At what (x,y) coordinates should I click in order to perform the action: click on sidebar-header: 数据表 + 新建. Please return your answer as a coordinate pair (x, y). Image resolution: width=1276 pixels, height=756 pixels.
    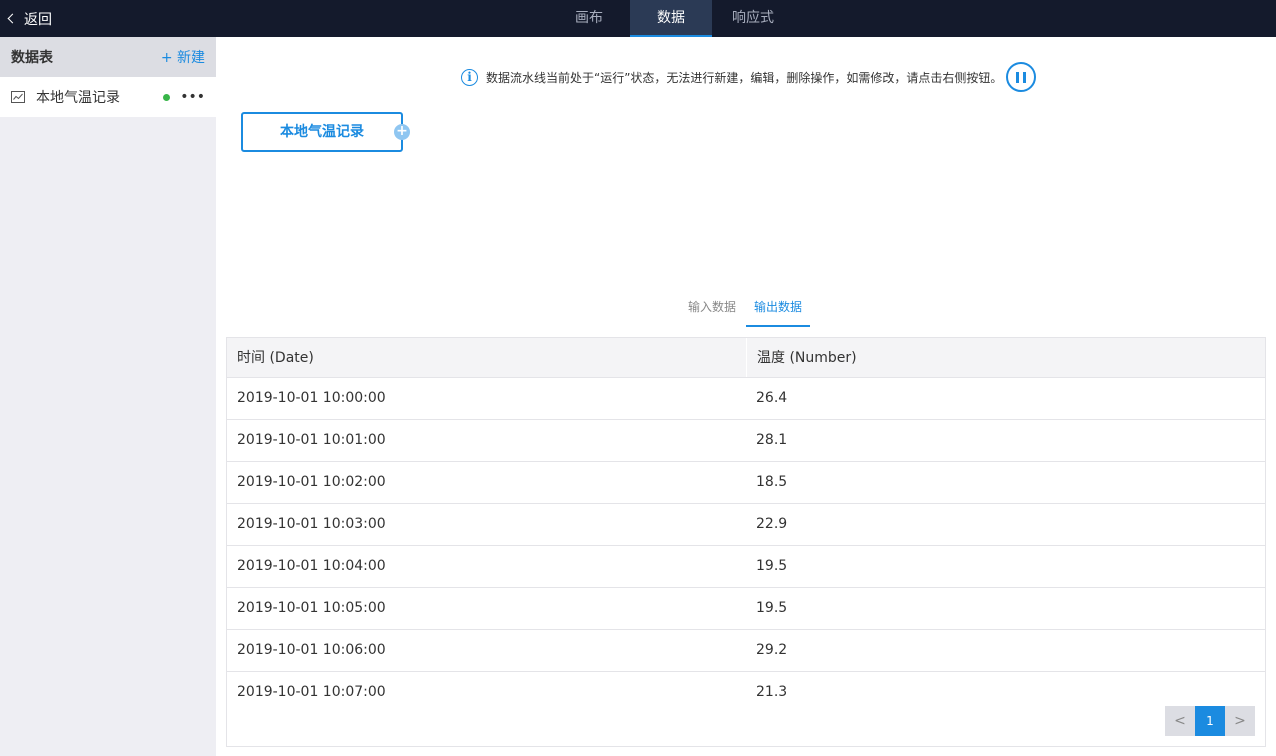
    Looking at the image, I should click on (108, 57).